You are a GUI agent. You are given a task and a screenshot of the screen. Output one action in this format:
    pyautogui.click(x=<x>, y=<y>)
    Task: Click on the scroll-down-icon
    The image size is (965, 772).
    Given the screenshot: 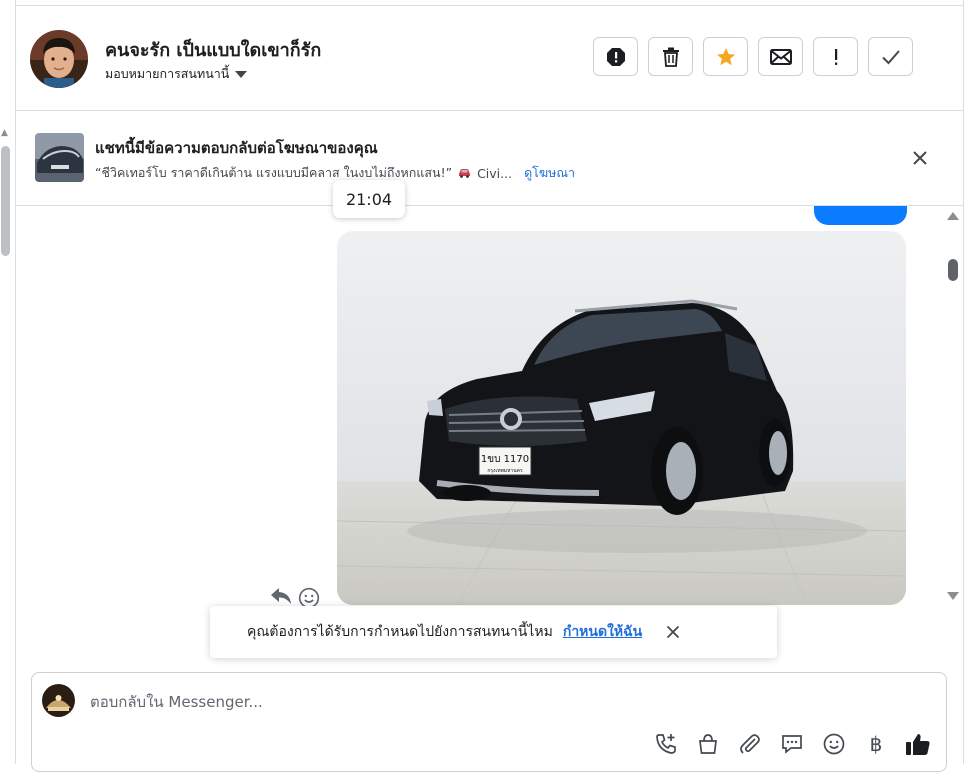 What is the action you would take?
    pyautogui.click(x=953, y=596)
    